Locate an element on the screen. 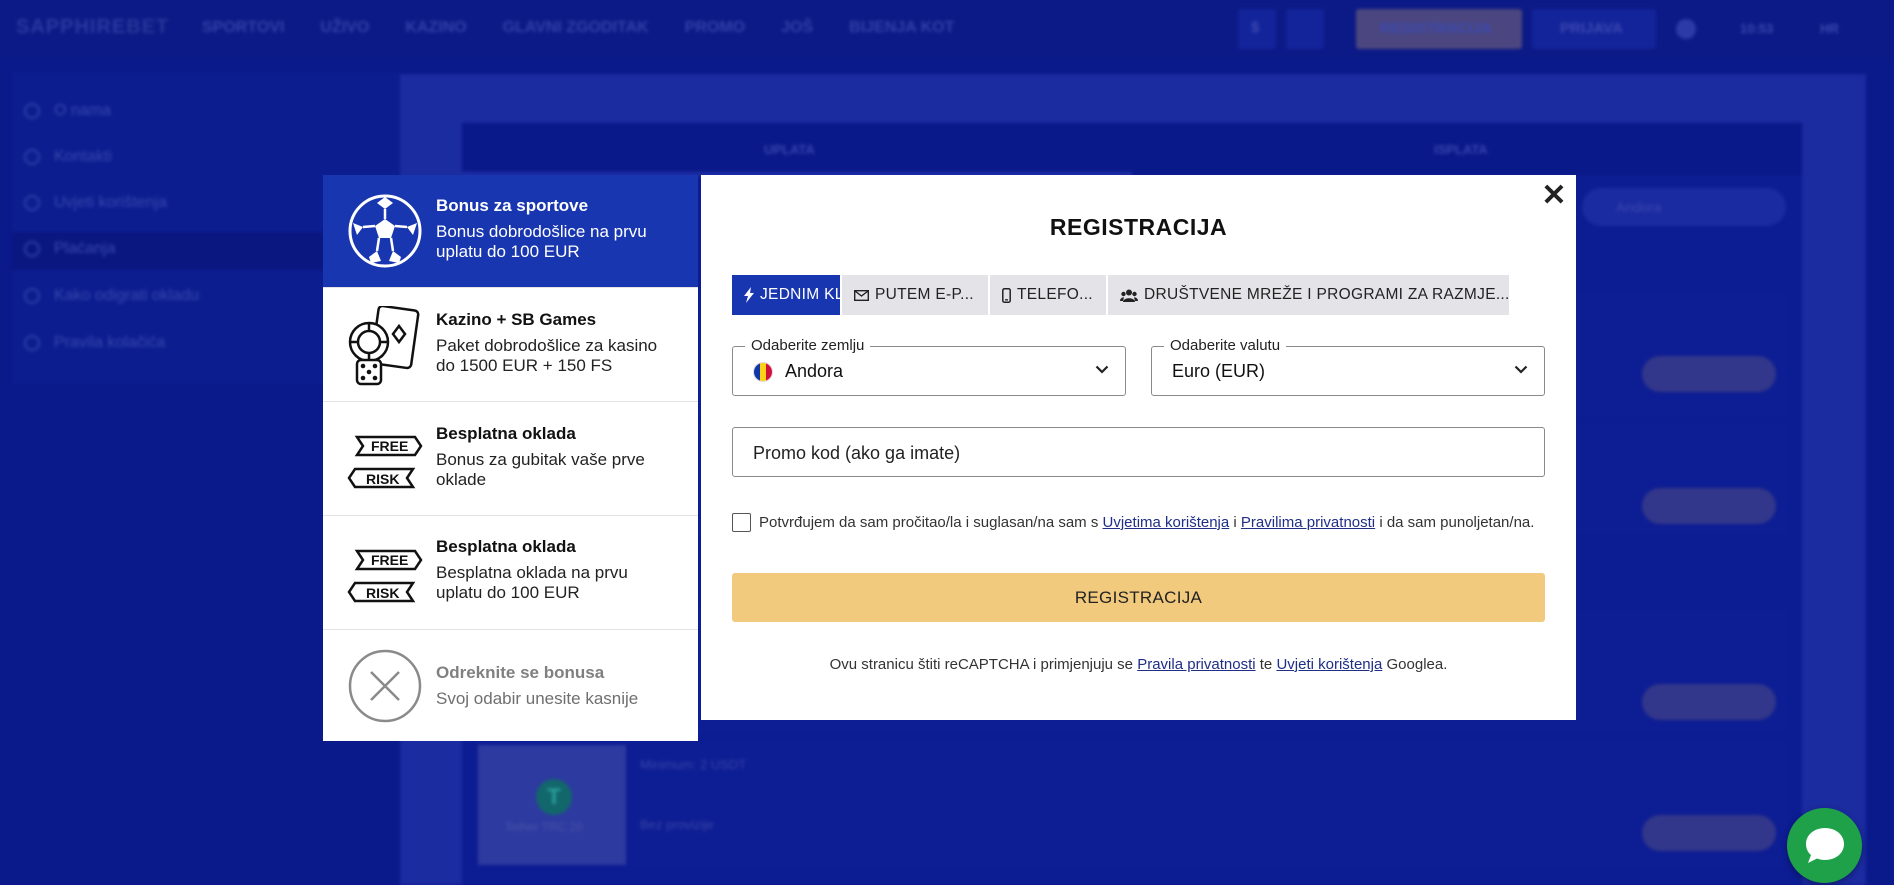  payments-tabs is located at coordinates (1132, 149).